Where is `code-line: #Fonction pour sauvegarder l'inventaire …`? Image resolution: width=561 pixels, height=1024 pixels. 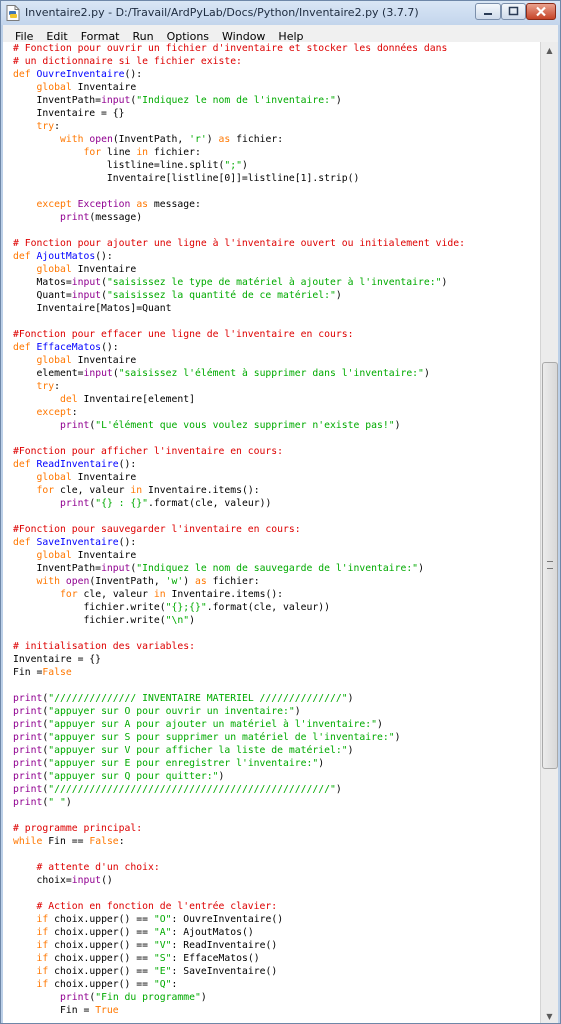 code-line: #Fonction pour sauvegarder l'inventaire … is located at coordinates (276, 529).